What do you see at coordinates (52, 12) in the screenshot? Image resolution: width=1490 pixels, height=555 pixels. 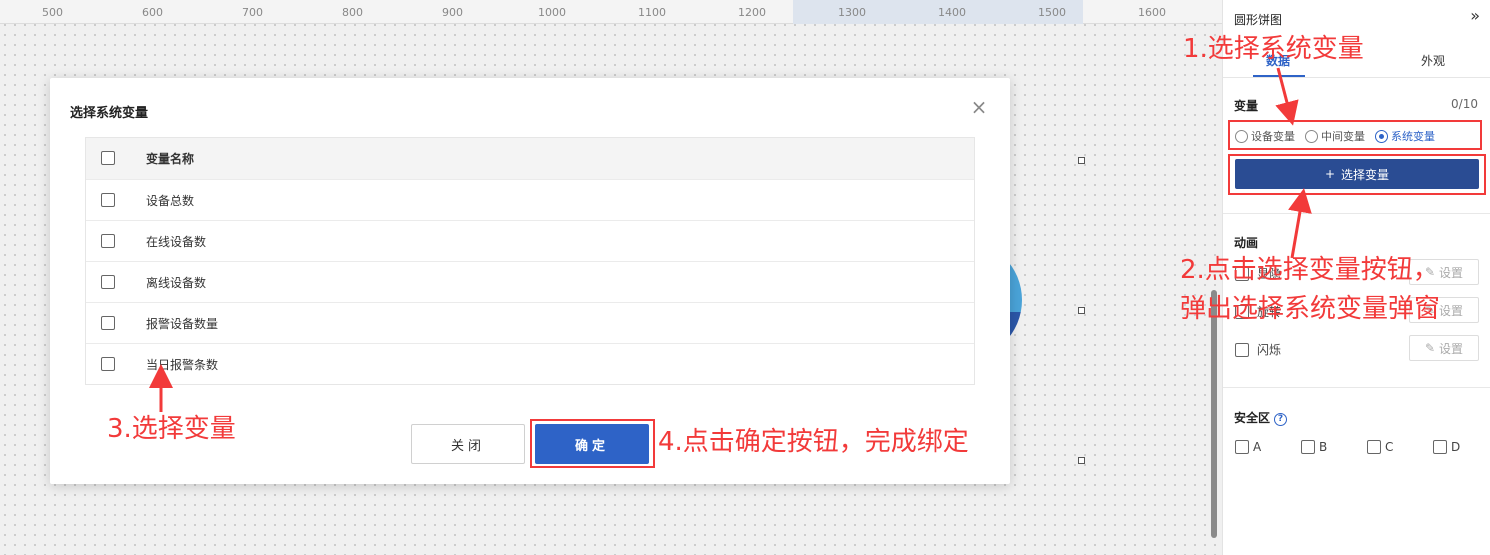 I see `ruler-tick: 500` at bounding box center [52, 12].